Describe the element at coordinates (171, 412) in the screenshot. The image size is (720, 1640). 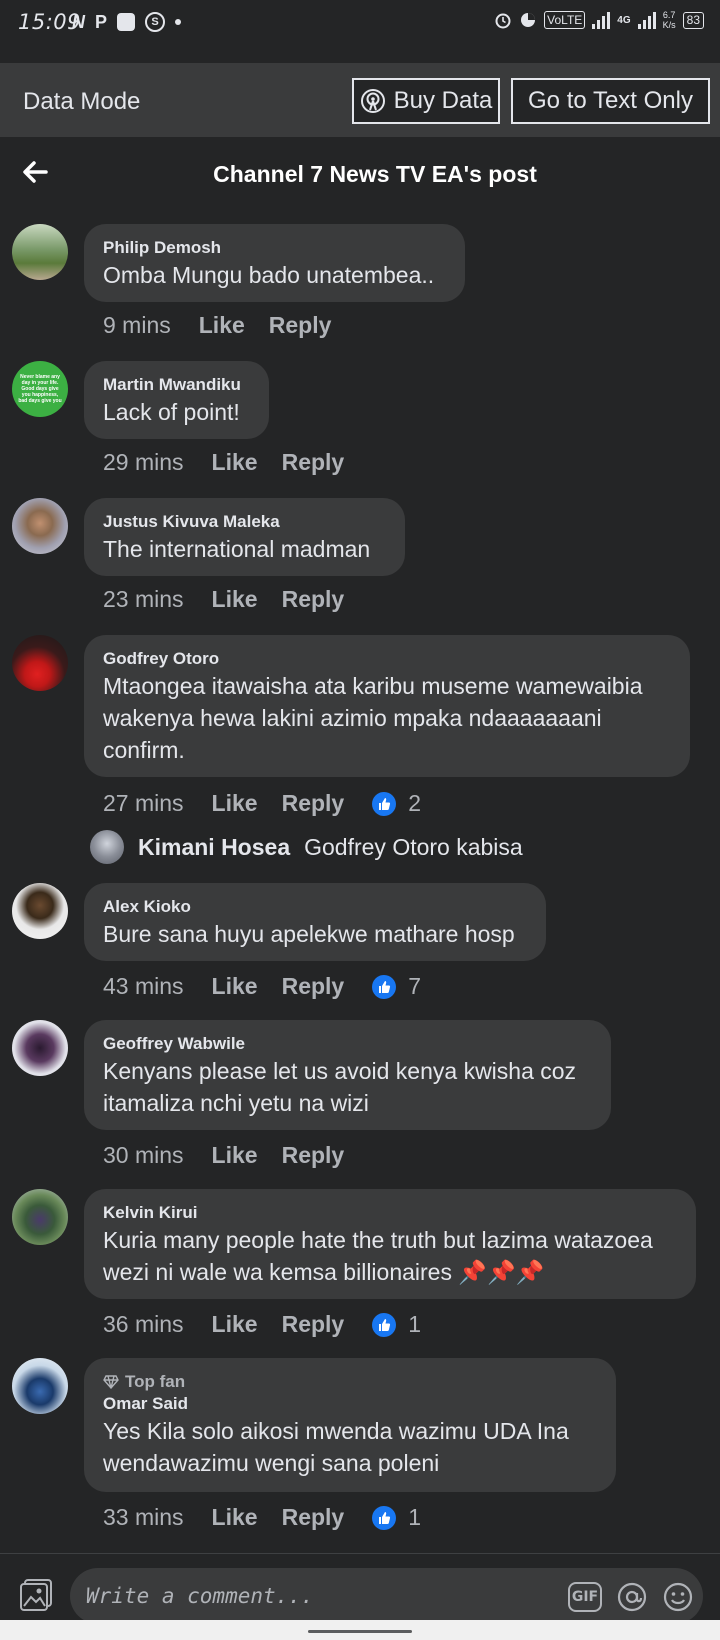
I see `comment-text: Lack of point!` at that location.